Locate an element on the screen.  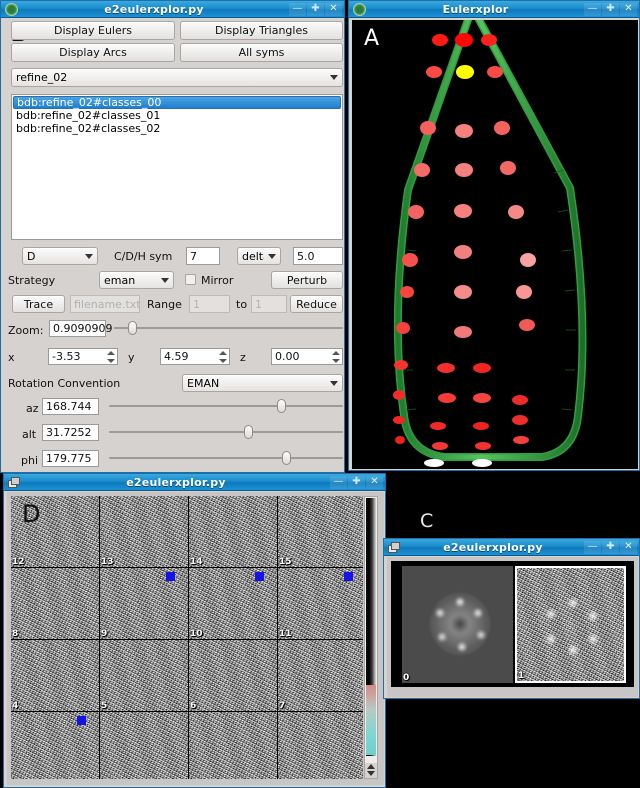
class-average-canvas: 0 1 is located at coordinates (512, 624).